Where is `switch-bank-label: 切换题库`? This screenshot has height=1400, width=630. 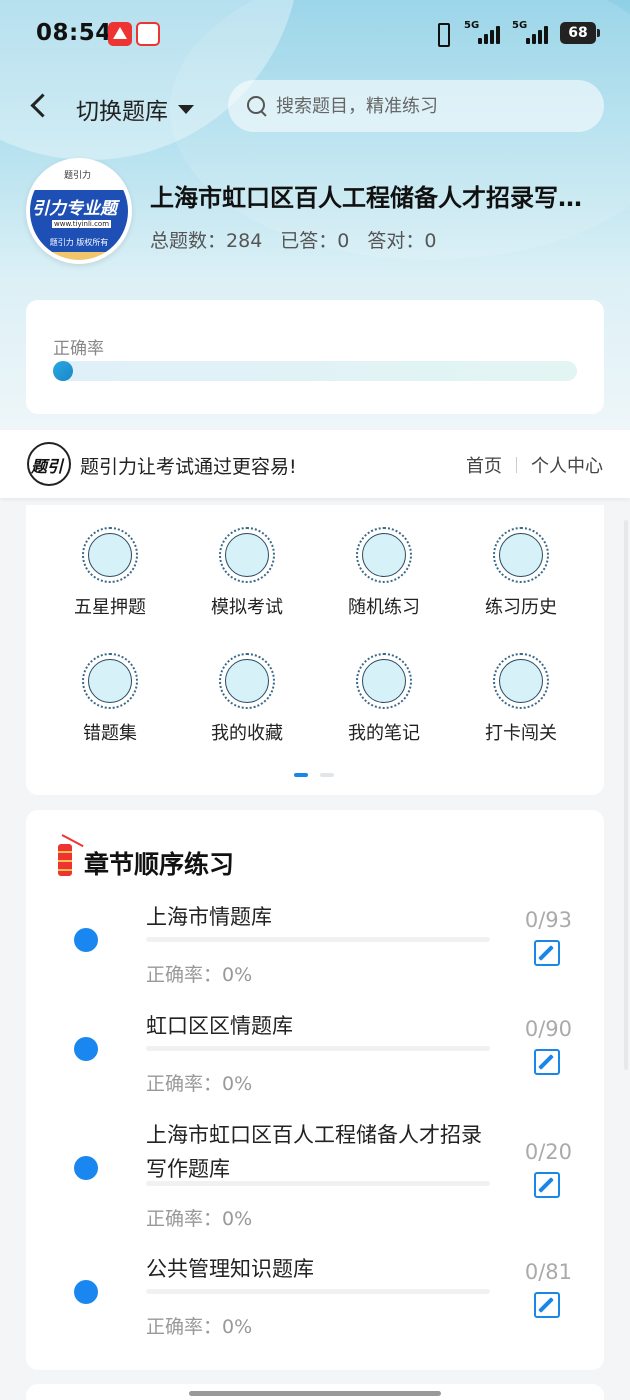 switch-bank-label: 切换题库 is located at coordinates (122, 112).